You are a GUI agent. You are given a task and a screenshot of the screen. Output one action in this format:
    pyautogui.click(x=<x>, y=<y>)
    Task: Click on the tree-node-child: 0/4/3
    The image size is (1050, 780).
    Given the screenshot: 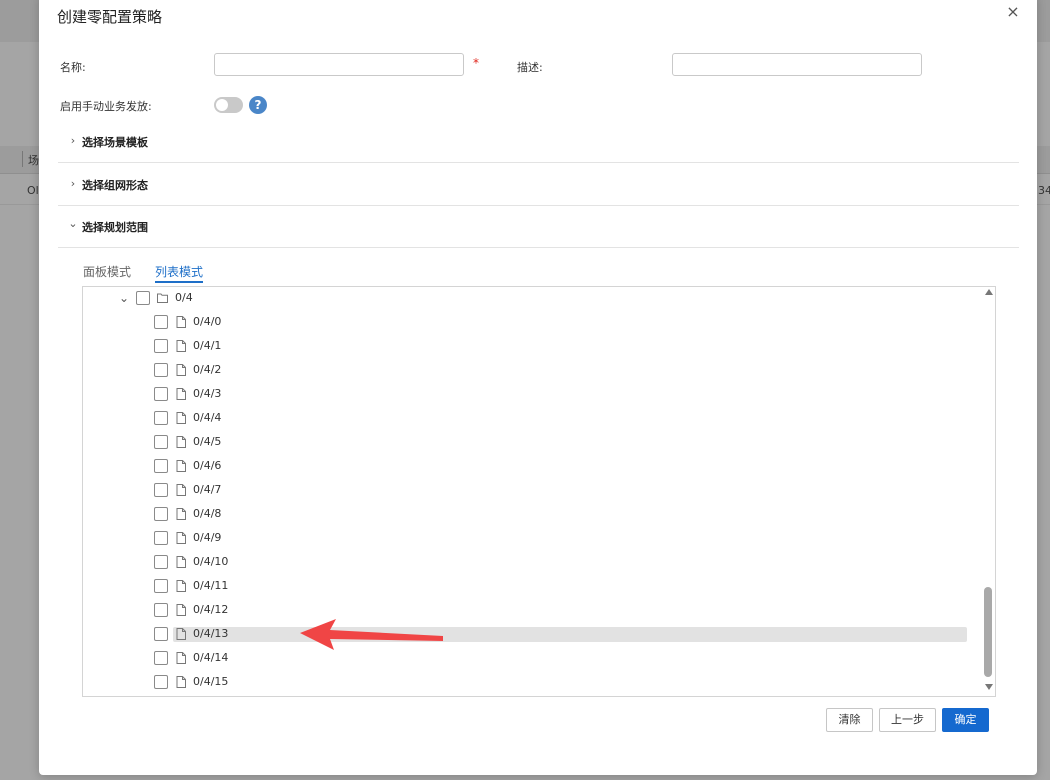 What is the action you would take?
    pyautogui.click(x=498, y=395)
    